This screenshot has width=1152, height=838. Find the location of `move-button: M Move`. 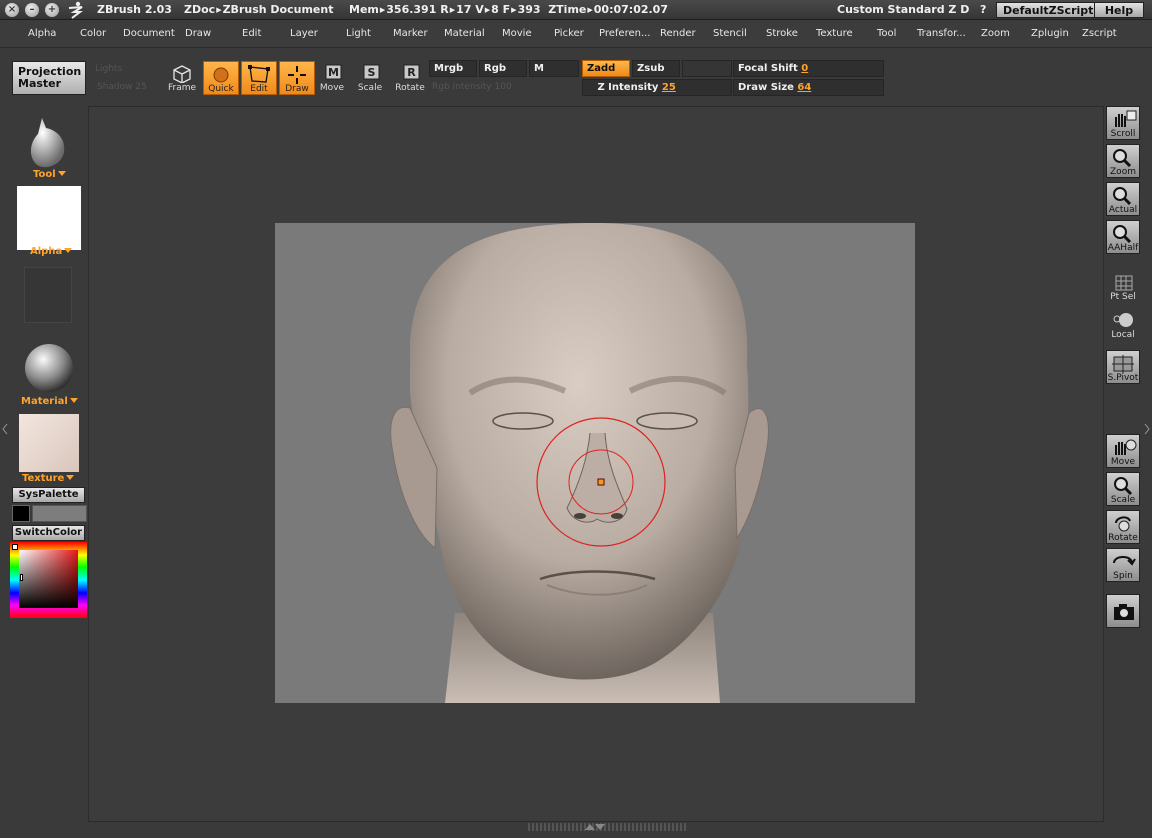

move-button: M Move is located at coordinates (332, 78).